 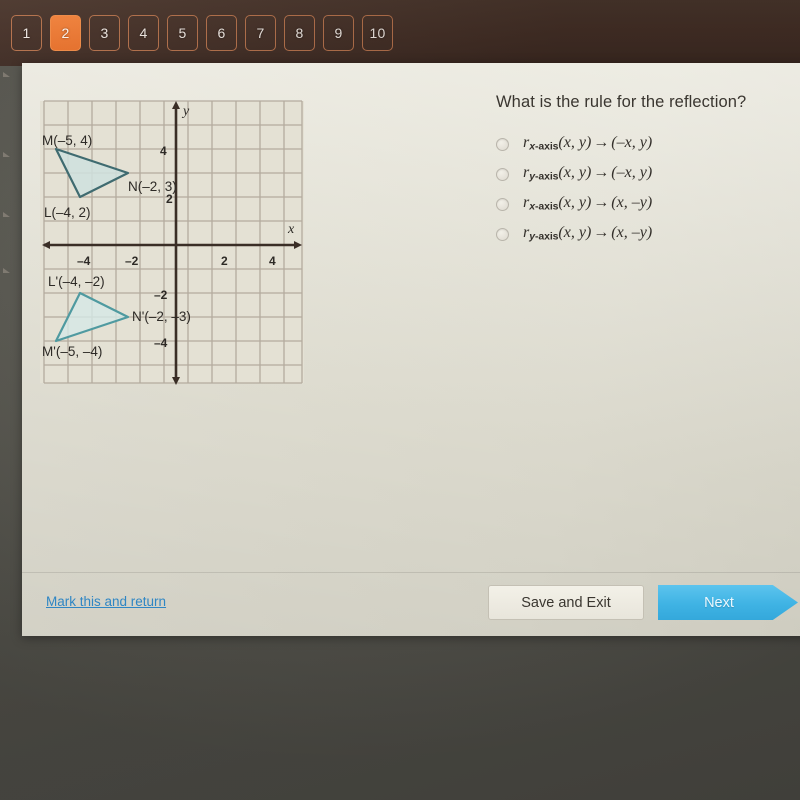 What do you see at coordinates (411, 572) in the screenshot?
I see `footer-divider` at bounding box center [411, 572].